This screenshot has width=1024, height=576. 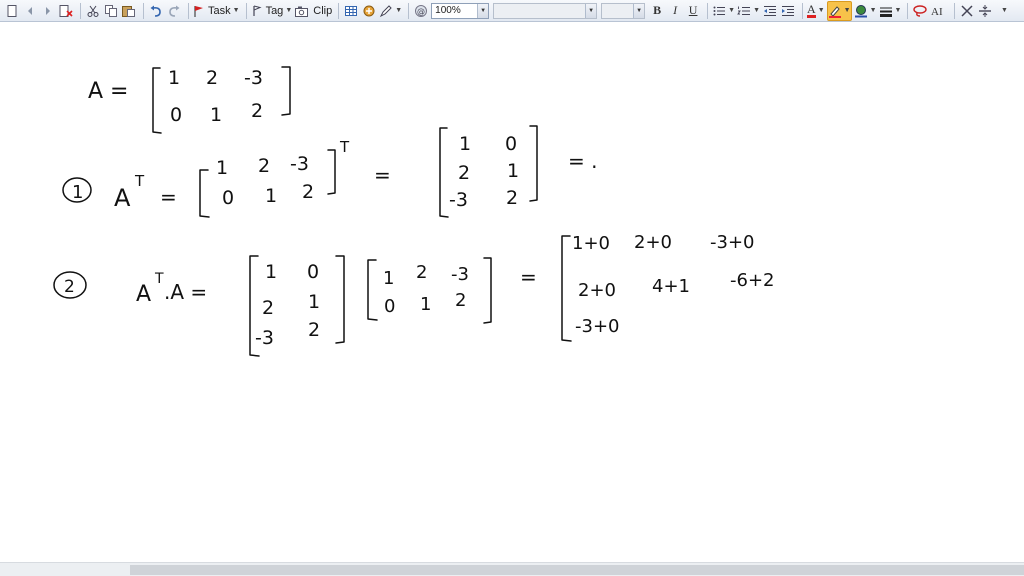 I want to click on font-size-select: ▼, so click(x=623, y=10).